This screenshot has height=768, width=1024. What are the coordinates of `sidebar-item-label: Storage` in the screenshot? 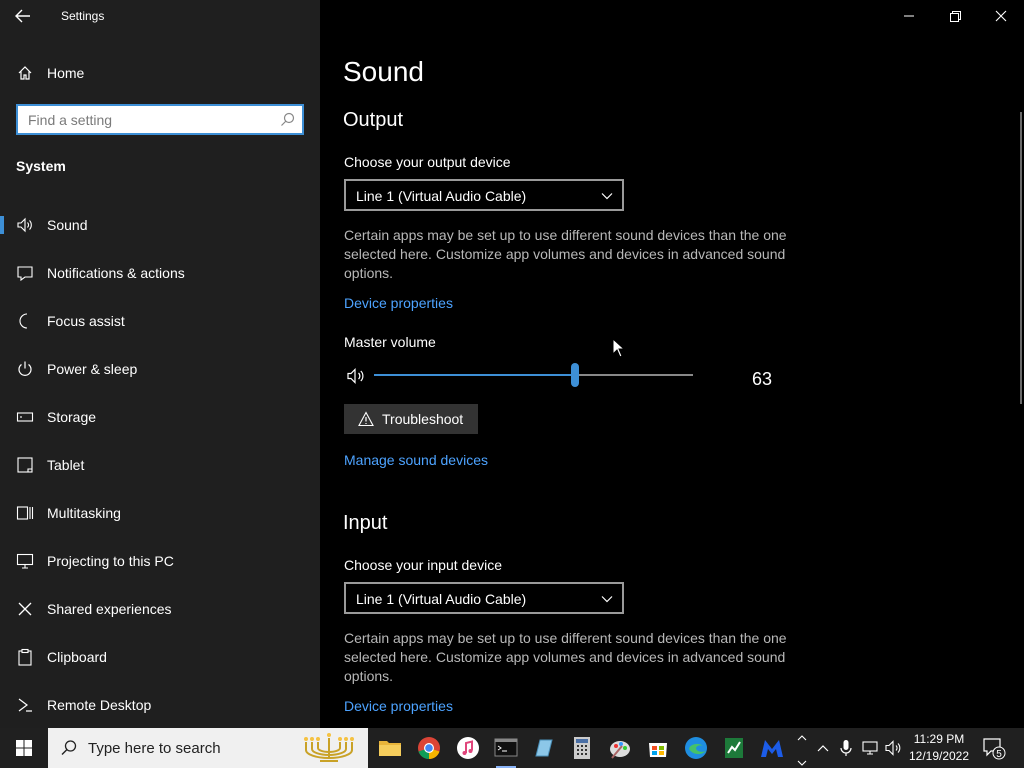 It's located at (72, 417).